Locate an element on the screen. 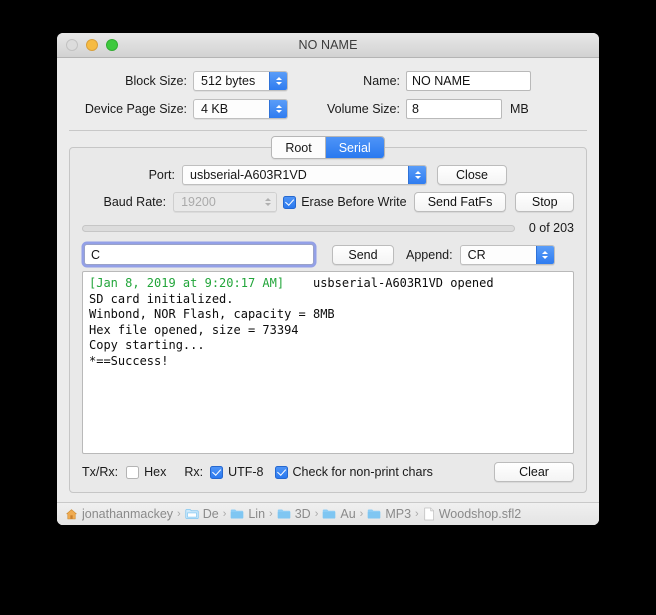  terminal-timestamp: [Jan 8, 2019 at 9:20:17 AM] is located at coordinates (187, 283).